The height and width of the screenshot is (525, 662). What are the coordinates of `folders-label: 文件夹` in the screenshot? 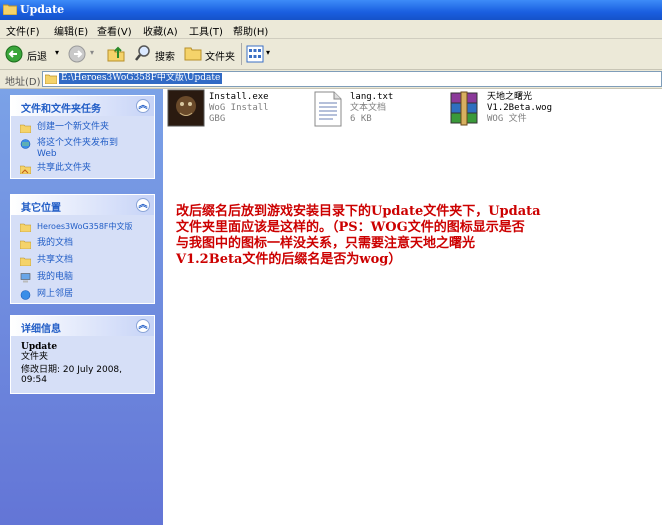 It's located at (220, 57).